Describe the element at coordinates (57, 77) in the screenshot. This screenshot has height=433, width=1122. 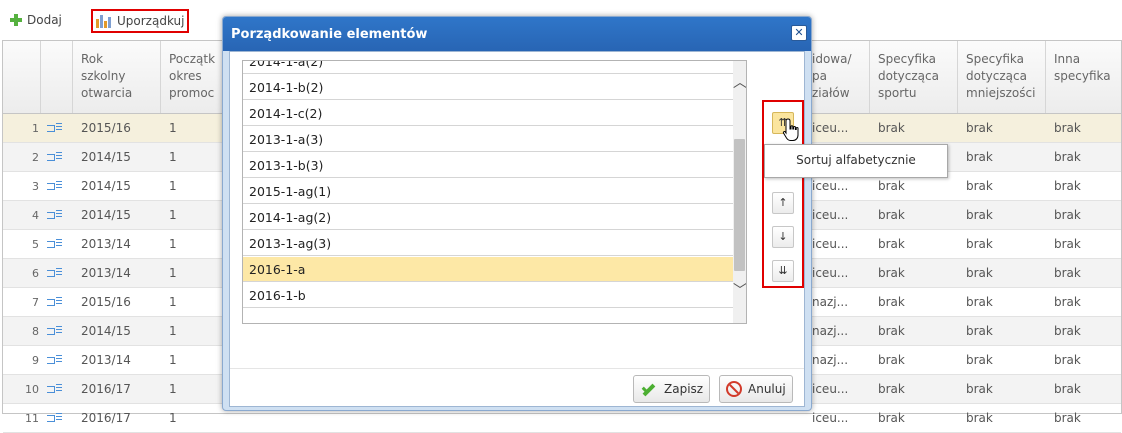
I see `header-icon` at that location.